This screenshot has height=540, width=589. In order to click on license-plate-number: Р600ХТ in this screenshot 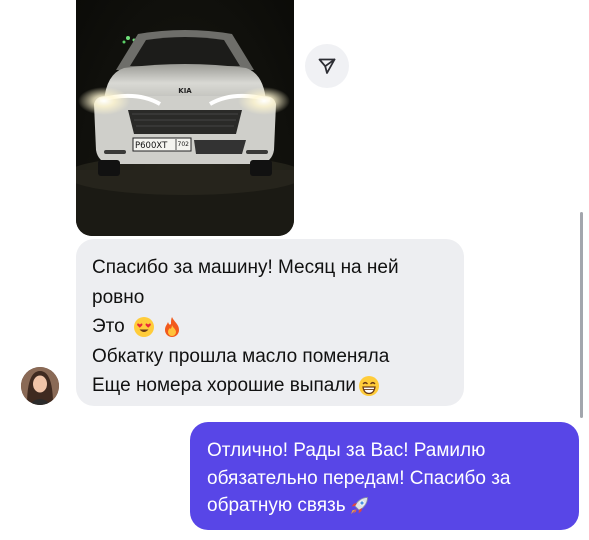, I will do `click(151, 146)`.